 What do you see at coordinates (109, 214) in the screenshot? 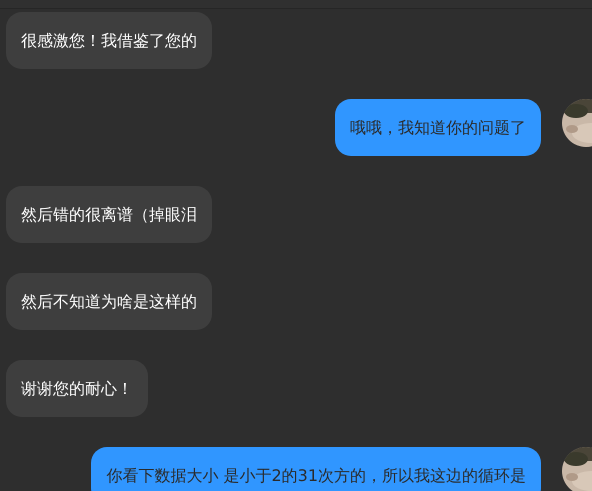
I see `received-message-bubble: 然后错的很离谱（掉眼泪` at bounding box center [109, 214].